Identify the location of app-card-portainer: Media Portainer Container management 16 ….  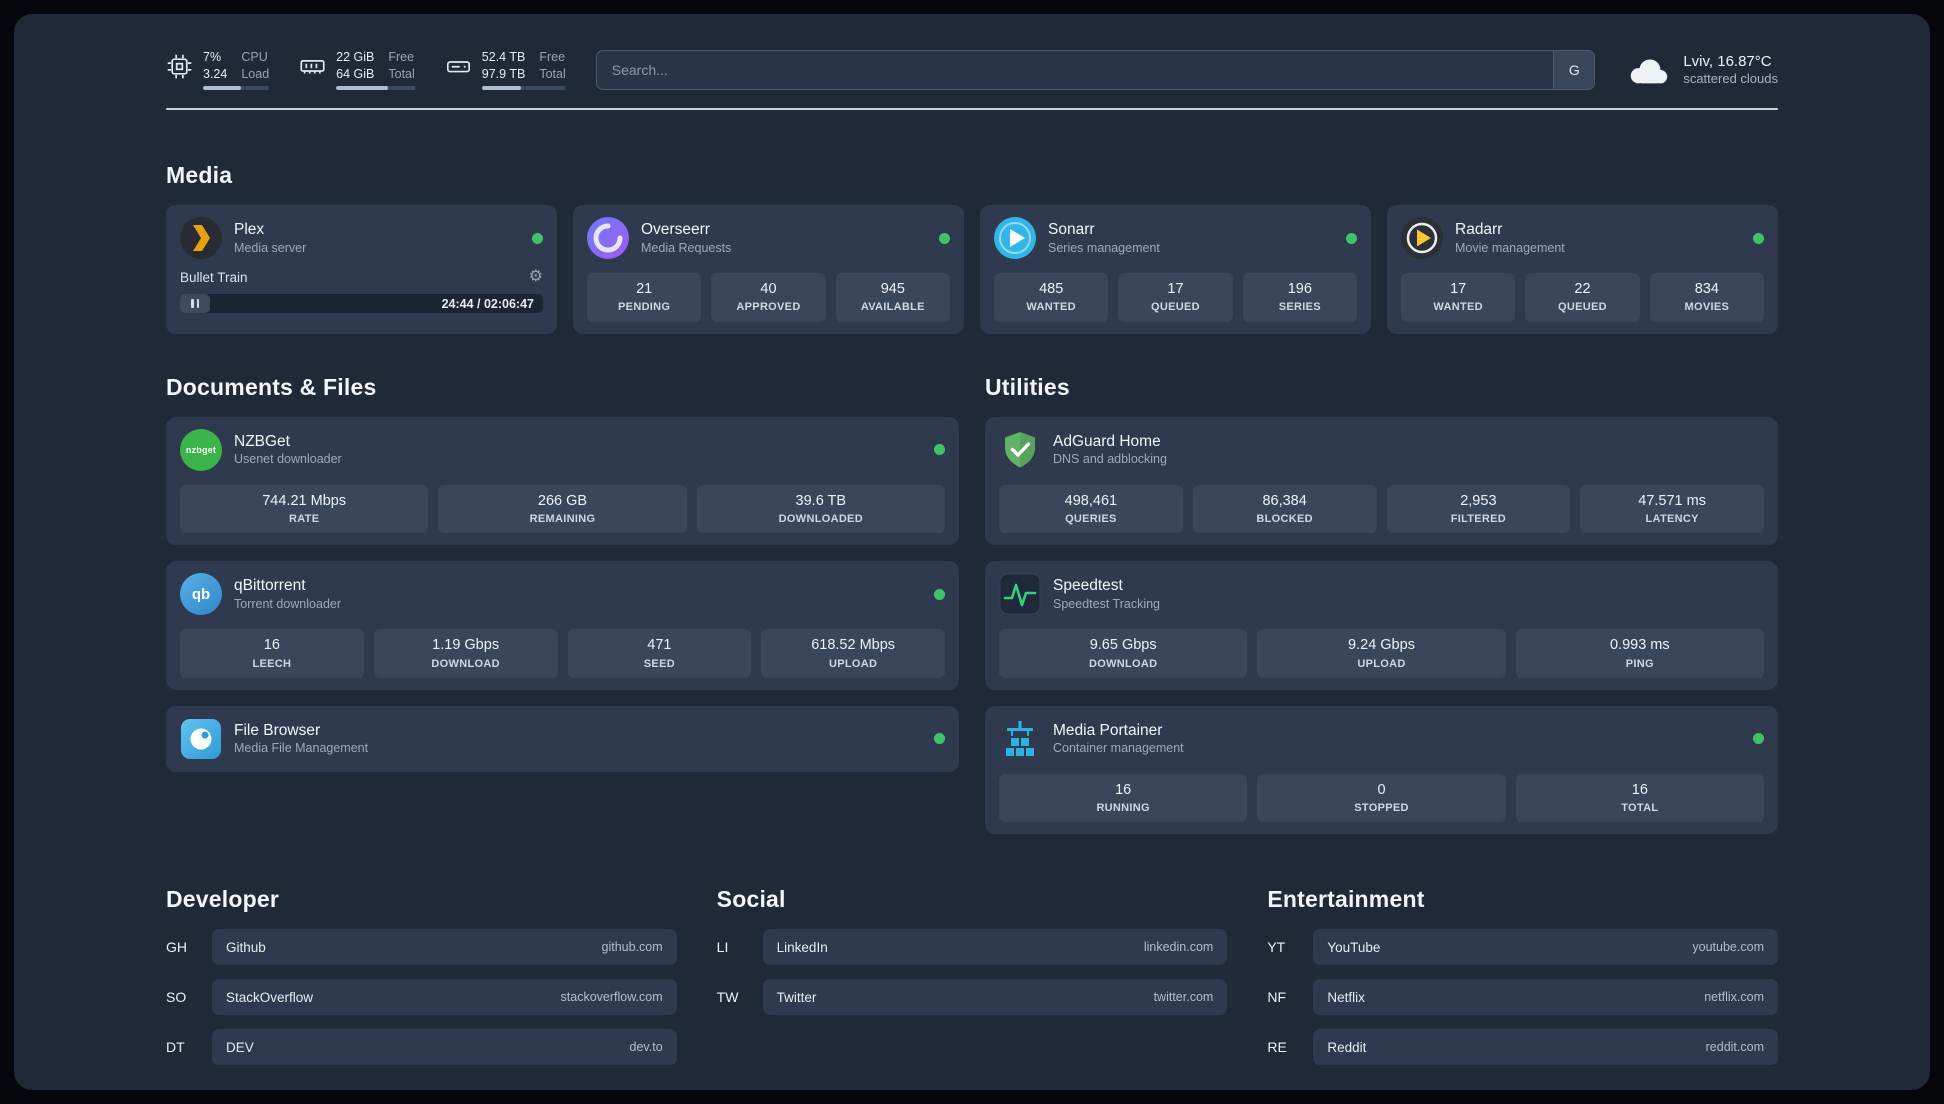
(1381, 770).